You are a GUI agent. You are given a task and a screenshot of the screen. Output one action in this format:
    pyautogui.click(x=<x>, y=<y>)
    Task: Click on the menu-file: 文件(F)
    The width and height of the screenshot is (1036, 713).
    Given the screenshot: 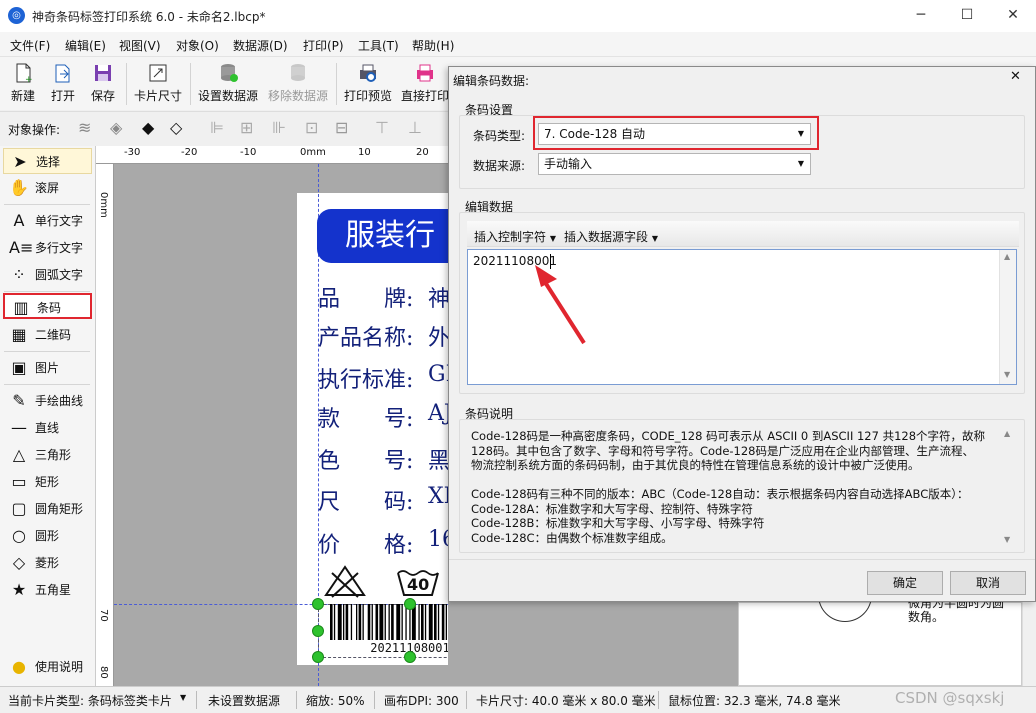 What is the action you would take?
    pyautogui.click(x=30, y=45)
    